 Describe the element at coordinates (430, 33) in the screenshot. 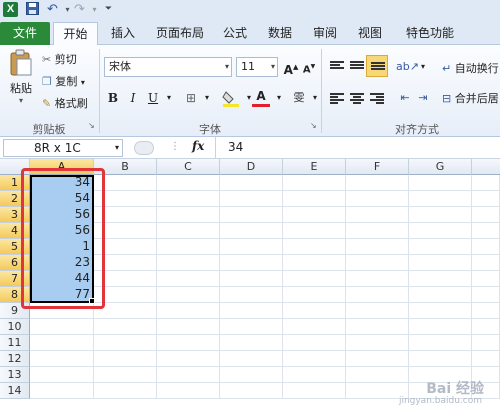

I see `tab-special: 特色功能` at that location.